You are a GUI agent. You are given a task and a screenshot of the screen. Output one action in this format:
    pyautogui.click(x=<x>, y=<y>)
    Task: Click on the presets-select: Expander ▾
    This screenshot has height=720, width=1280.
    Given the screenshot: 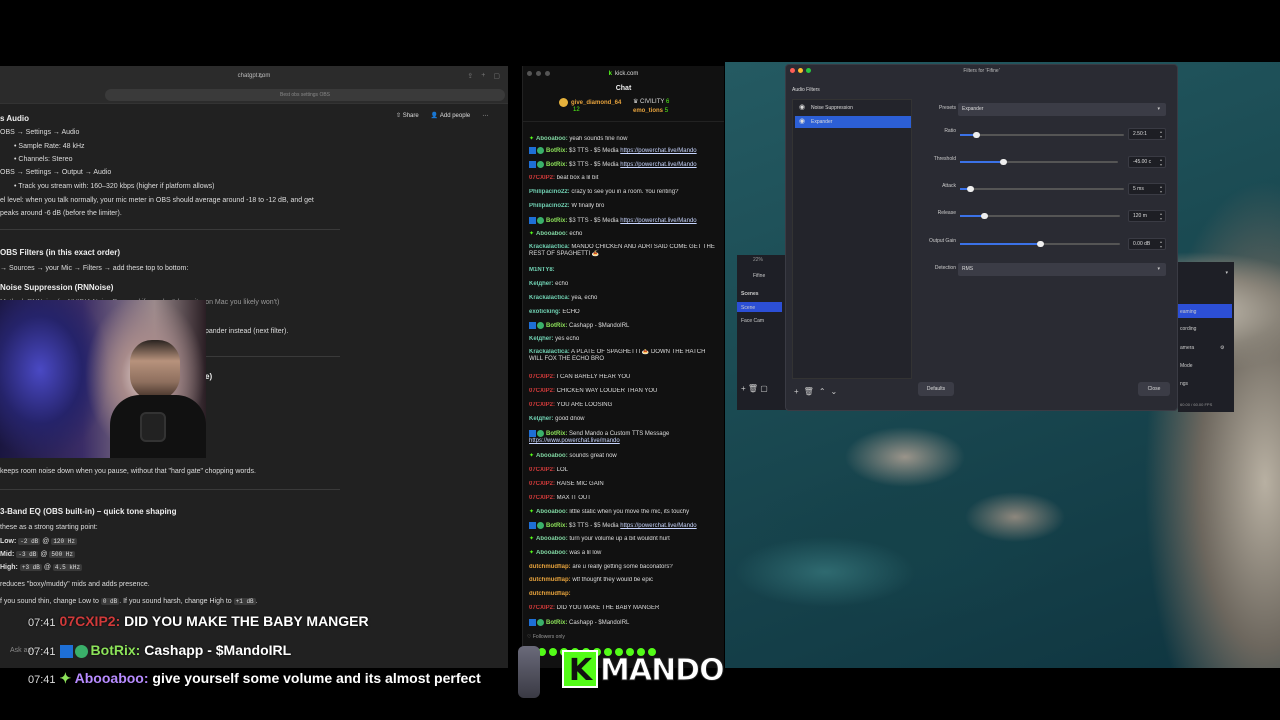 What is the action you would take?
    pyautogui.click(x=1062, y=109)
    